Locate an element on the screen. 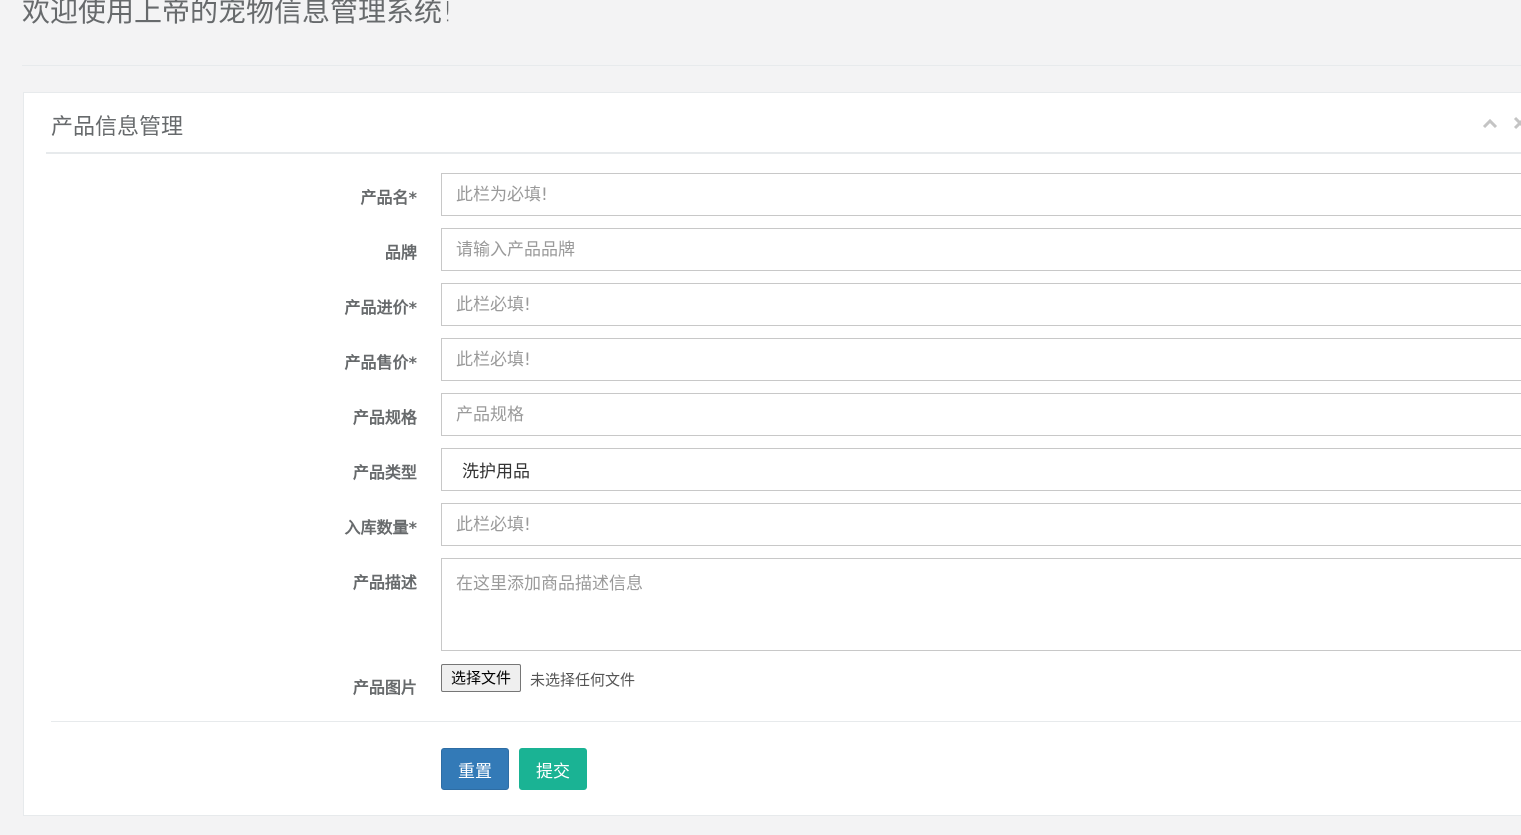 The width and height of the screenshot is (1521, 835). product-type-select: 洗护用品 is located at coordinates (981, 469).